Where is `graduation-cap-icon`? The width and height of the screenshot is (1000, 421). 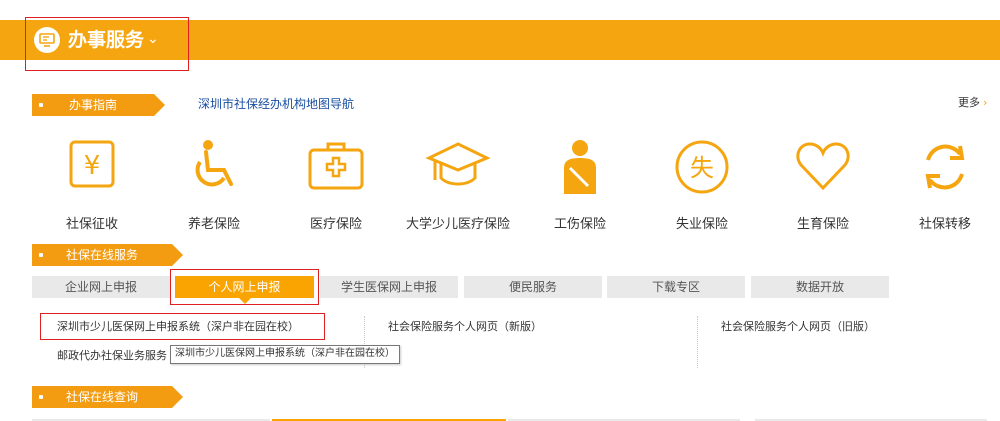
graduation-cap-icon is located at coordinates (458, 164).